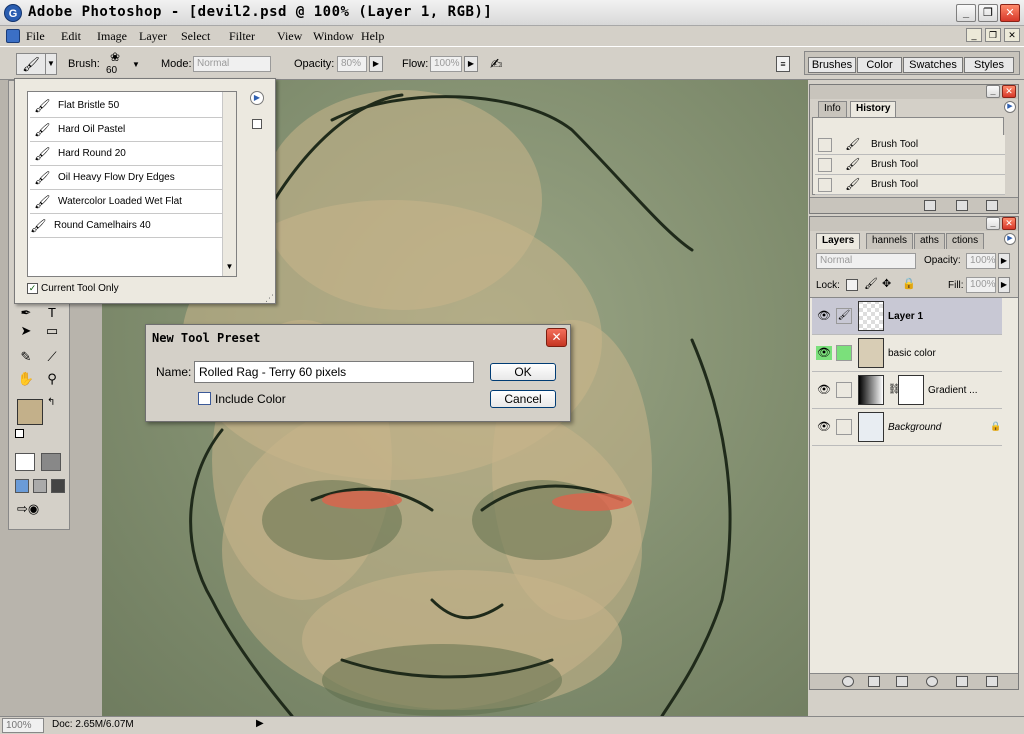 Image resolution: width=1024 pixels, height=734 pixels. I want to click on history-snapshot-box, so click(825, 185).